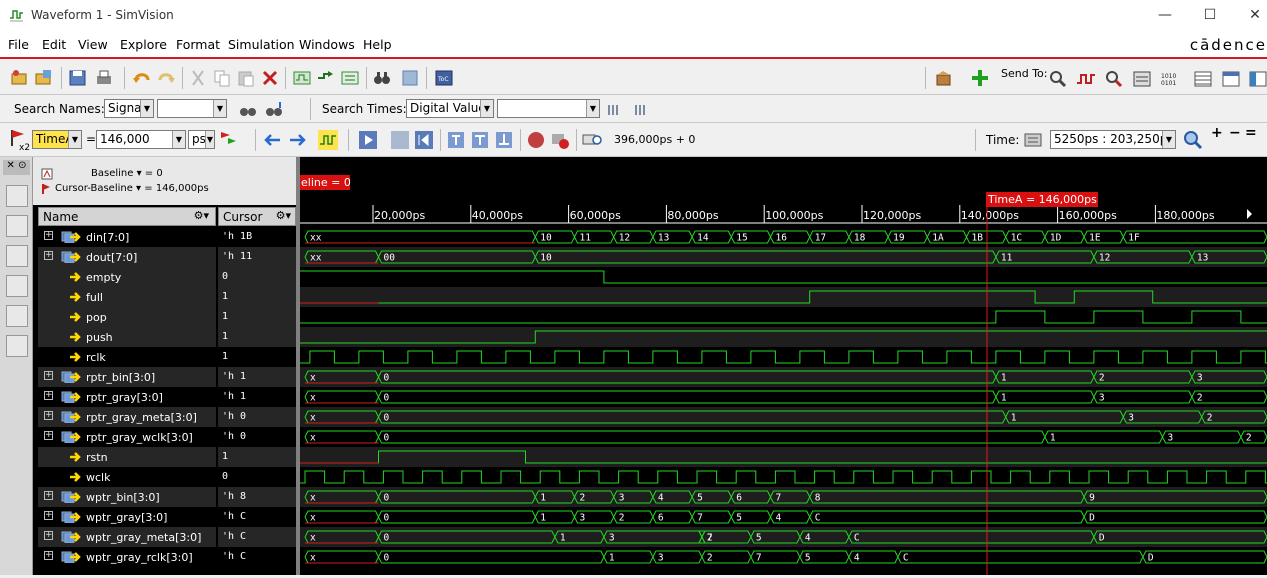  Describe the element at coordinates (1114, 79) in the screenshot. I see `send-to-schematic-tracer-icon` at that location.